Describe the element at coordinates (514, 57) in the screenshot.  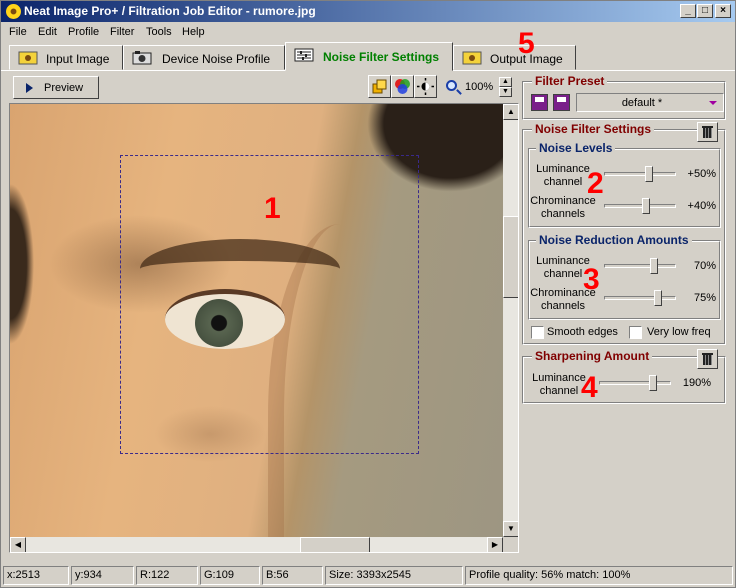
I see `tab-output-image: Output Image` at that location.